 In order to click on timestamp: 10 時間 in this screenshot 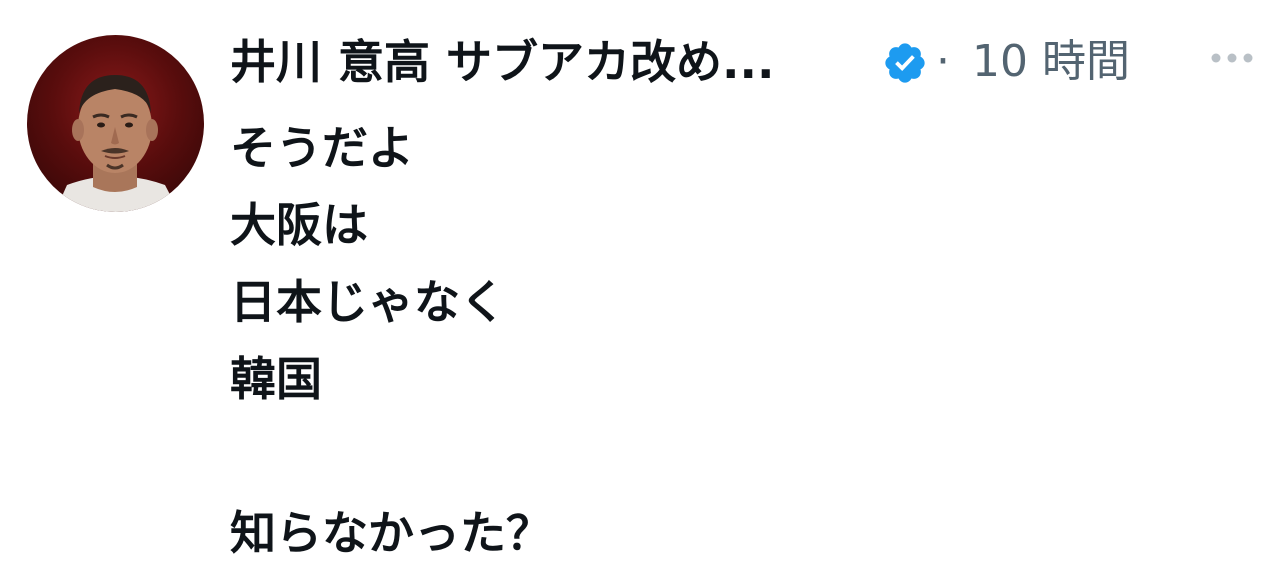, I will do `click(1051, 62)`.